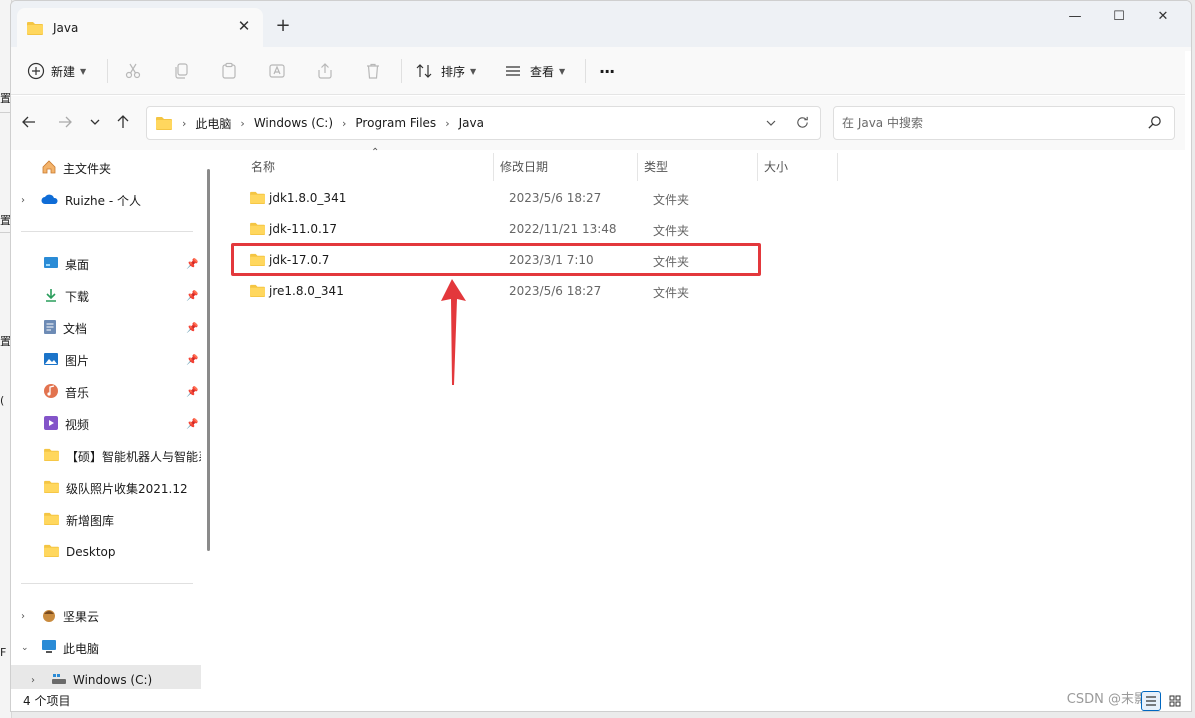 This screenshot has height=718, width=1195. What do you see at coordinates (395, 123) in the screenshot?
I see `breadcrumb-program-files: Program Files` at bounding box center [395, 123].